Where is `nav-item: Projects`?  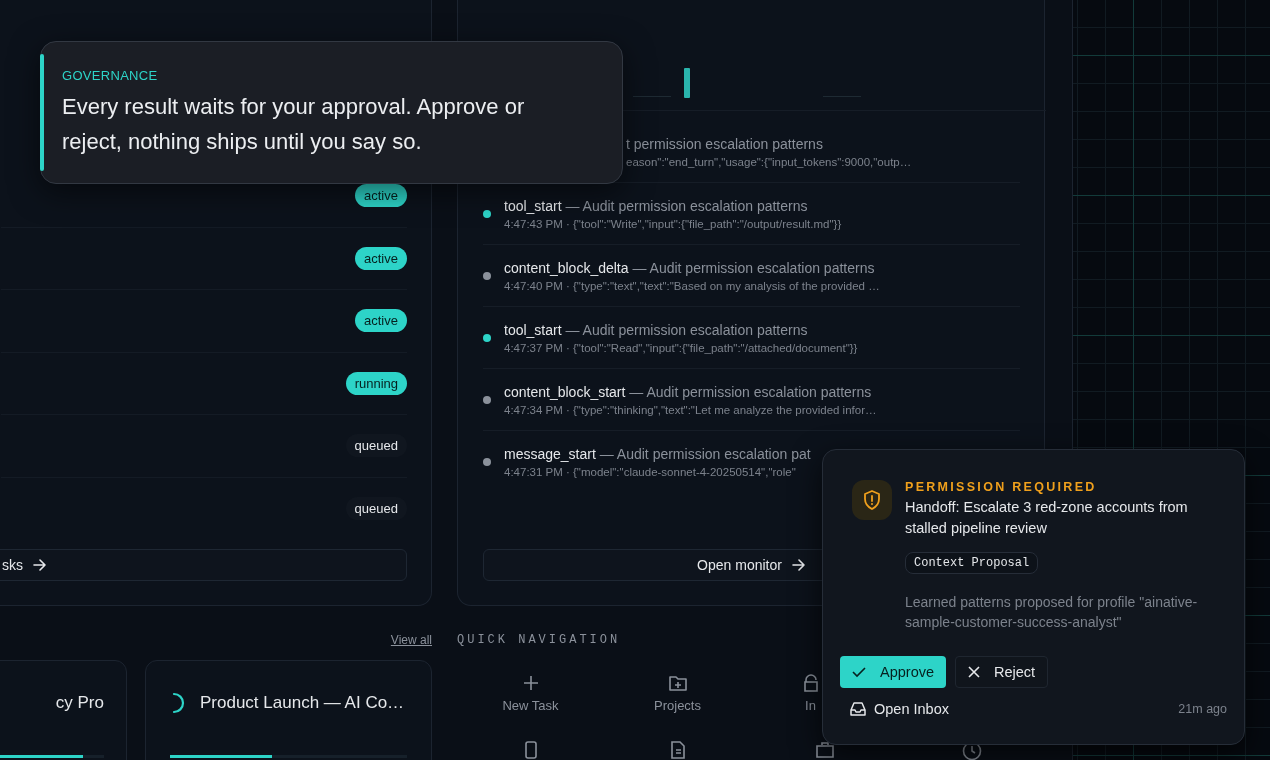
nav-item: Projects is located at coordinates (677, 693).